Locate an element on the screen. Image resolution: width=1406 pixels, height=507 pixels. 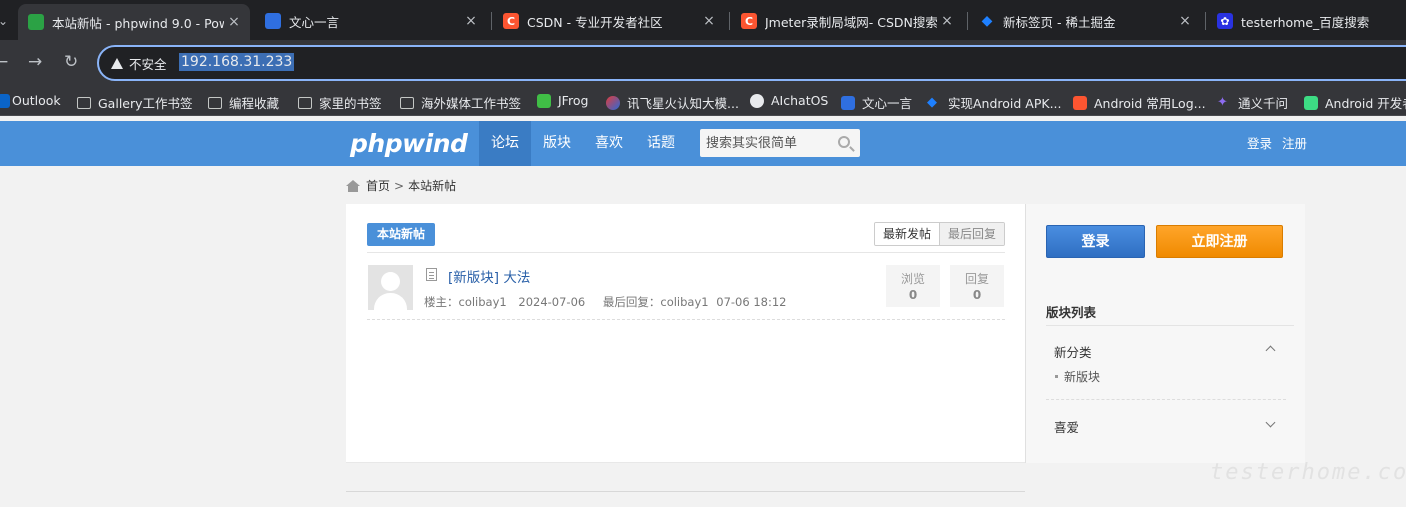
avatar is located at coordinates (390, 287).